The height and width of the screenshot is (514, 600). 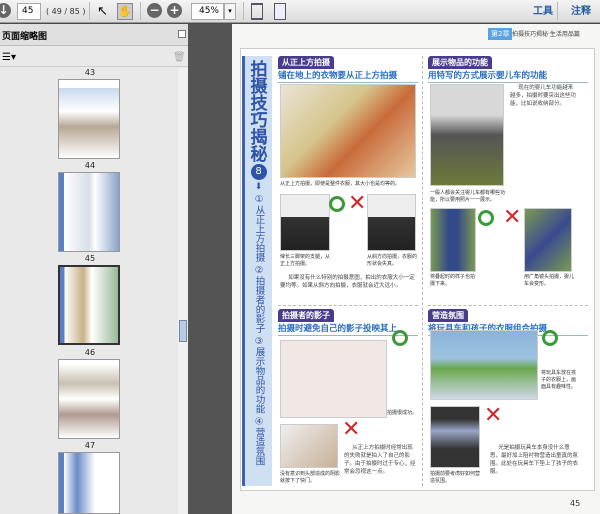 What do you see at coordinates (257, 11) in the screenshot?
I see `fit-page-icon` at bounding box center [257, 11].